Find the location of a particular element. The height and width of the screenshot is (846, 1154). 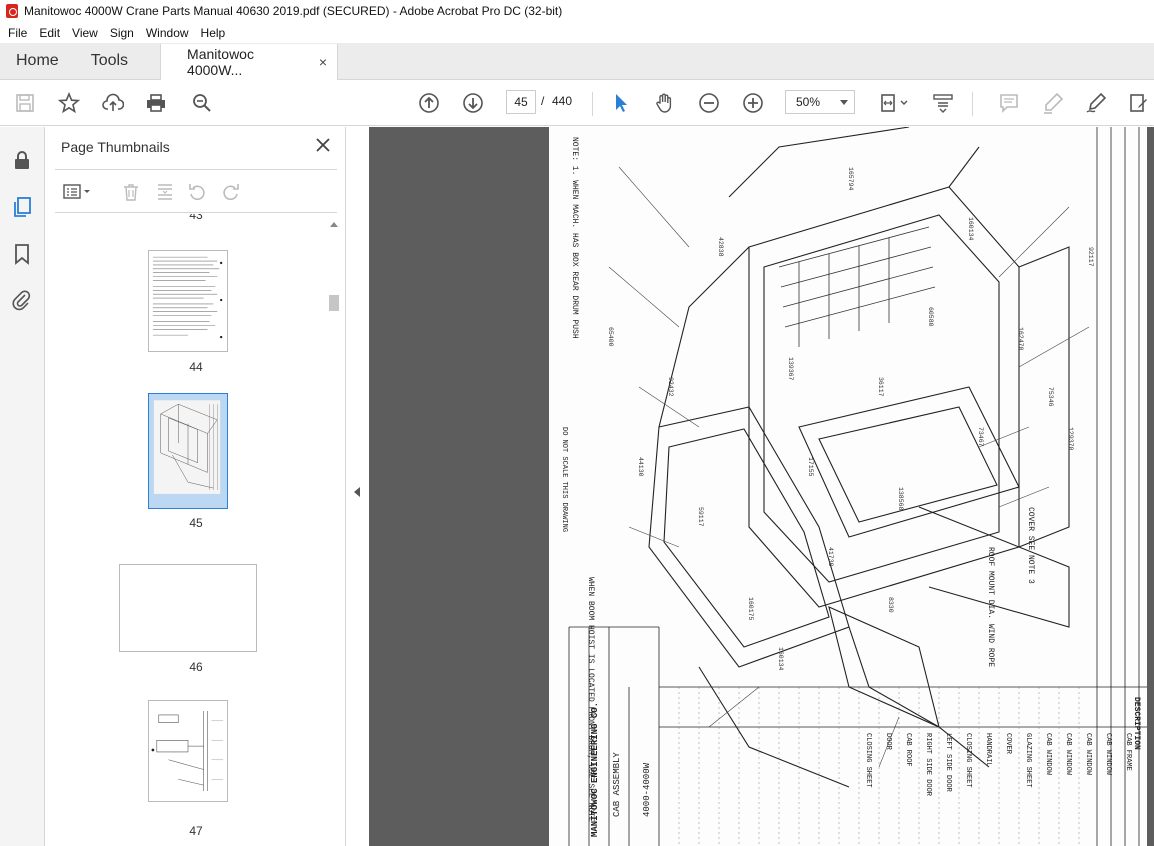

thumbnail-page-46: 46 is located at coordinates (196, 624).